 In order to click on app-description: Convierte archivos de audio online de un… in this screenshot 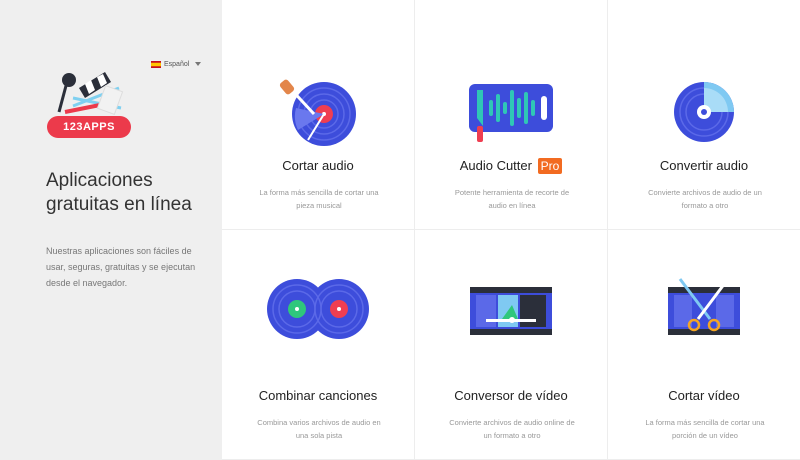, I will do `click(512, 429)`.